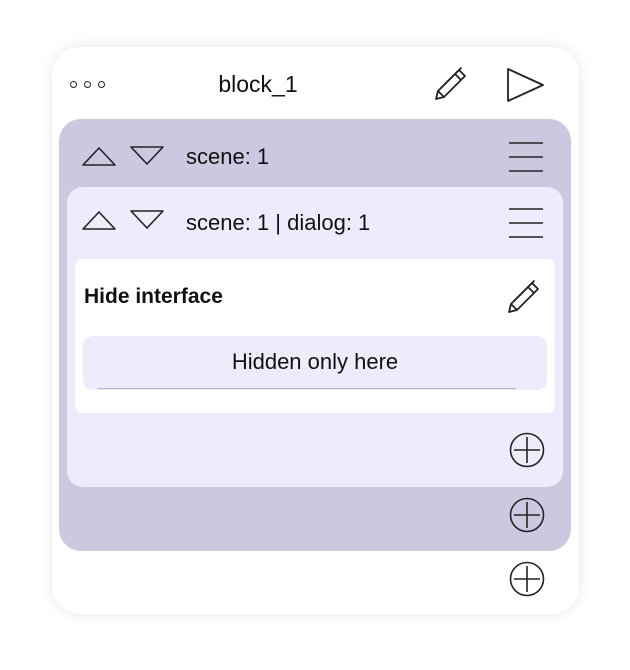  I want to click on add-dialog-button, so click(527, 517).